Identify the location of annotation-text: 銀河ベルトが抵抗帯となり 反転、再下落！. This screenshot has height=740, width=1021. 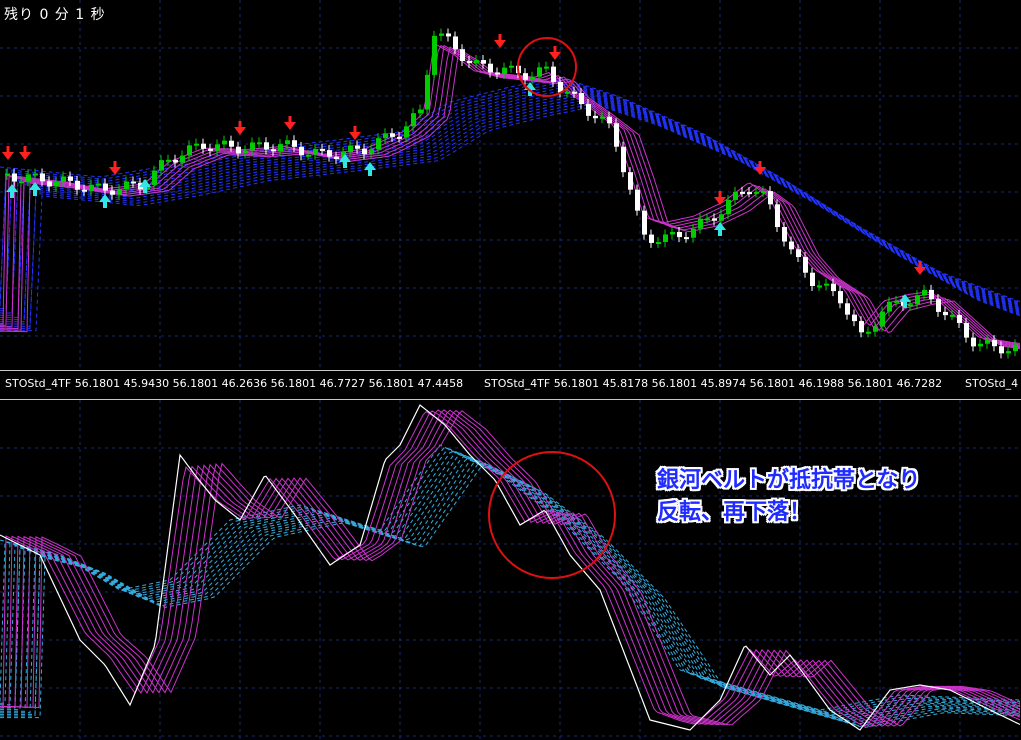
(788, 497).